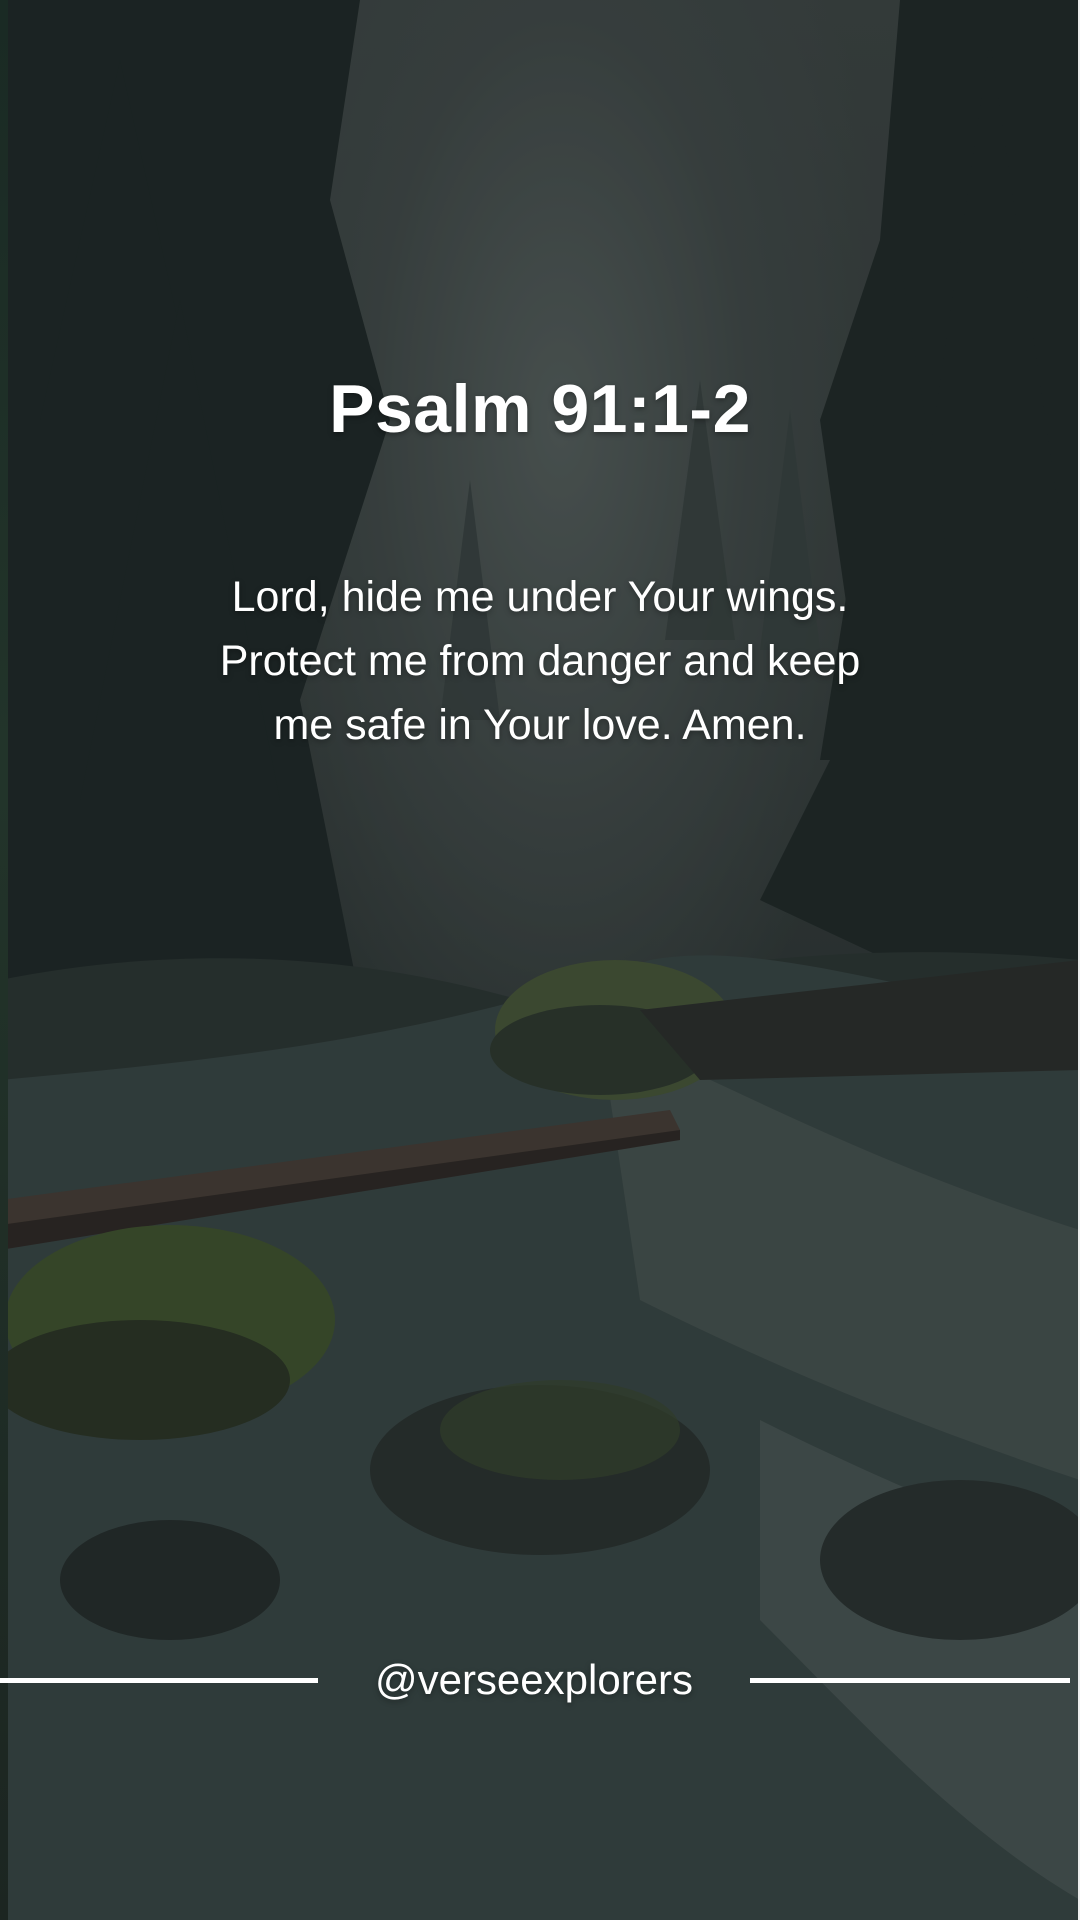 This screenshot has width=1080, height=1920. I want to click on verse-title: Psalm 91:1-2, so click(540, 409).